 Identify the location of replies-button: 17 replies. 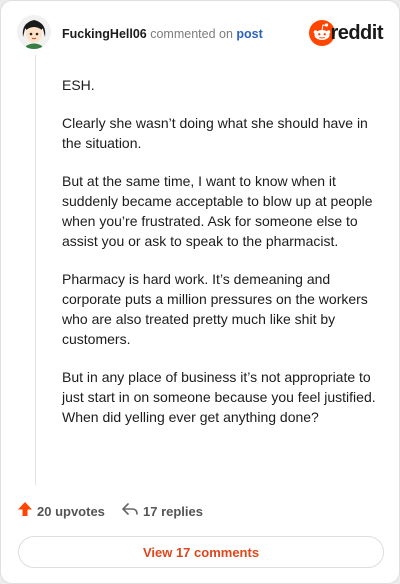
(162, 511).